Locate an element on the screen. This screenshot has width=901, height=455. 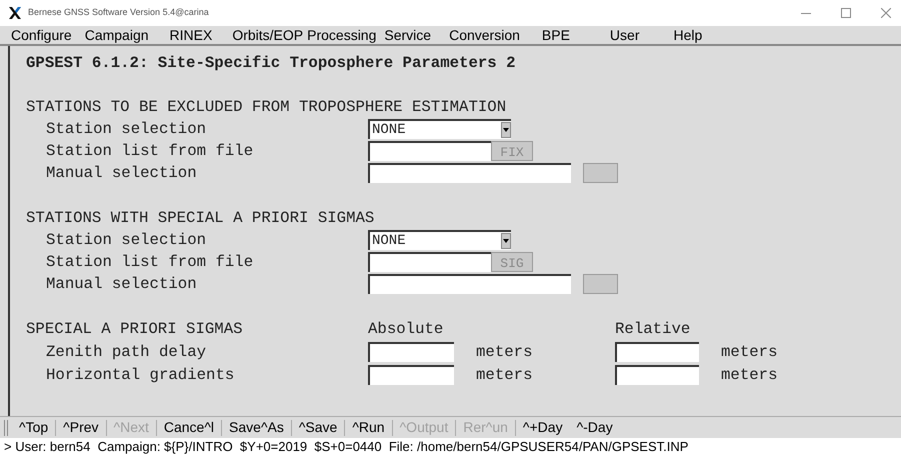
panel-title: GPSEST 6.1.2: Site-Specific Troposphere Parameters 2 is located at coordinates (271, 63).